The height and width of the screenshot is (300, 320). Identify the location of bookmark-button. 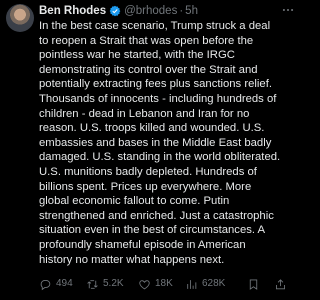
(255, 284).